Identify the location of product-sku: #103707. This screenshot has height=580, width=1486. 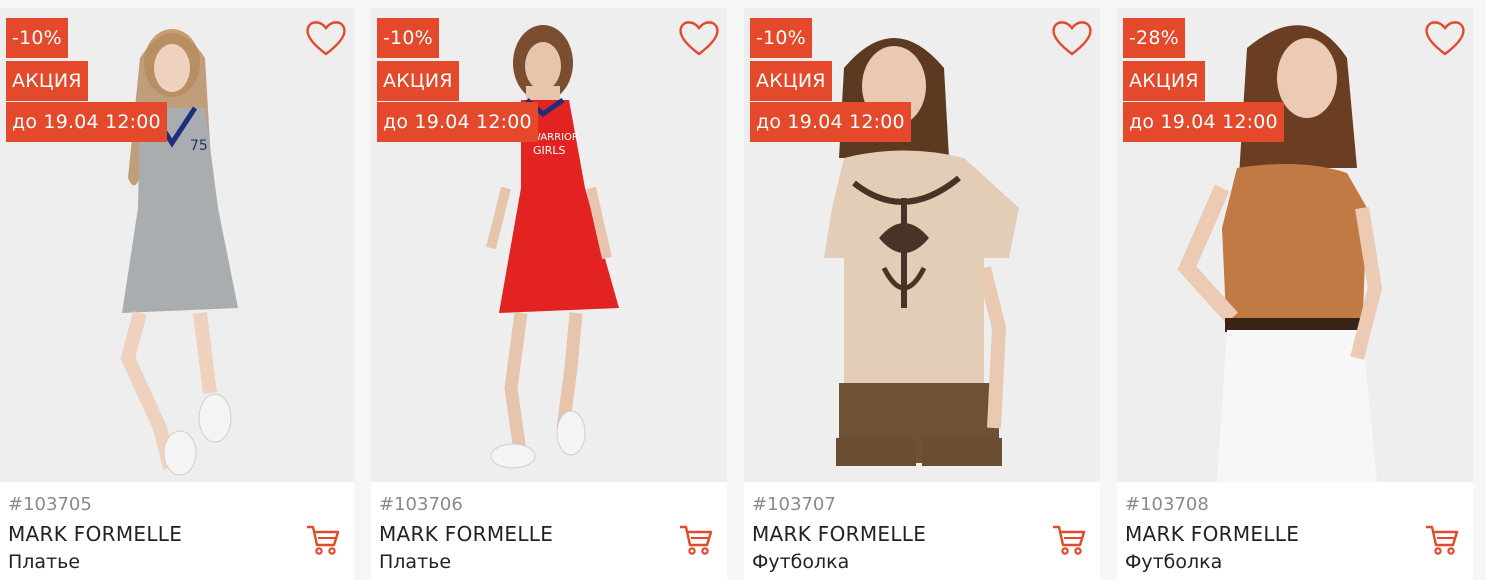
(794, 504).